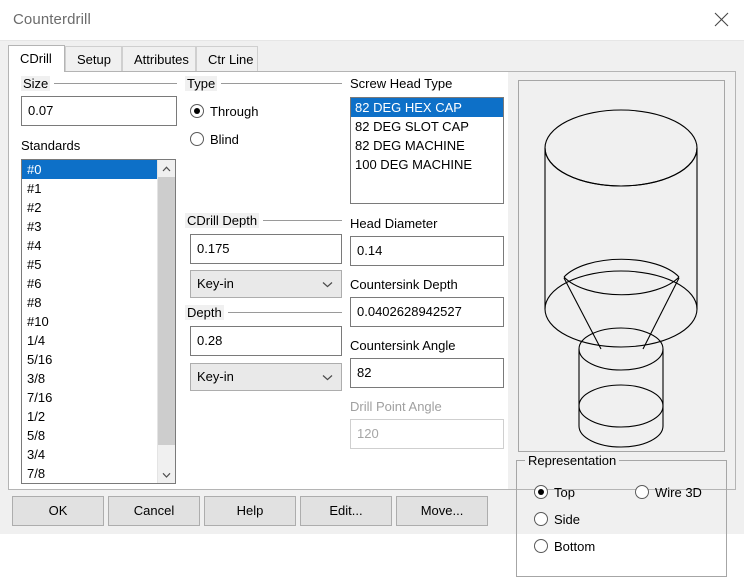 The height and width of the screenshot is (577, 744). Describe the element at coordinates (427, 434) in the screenshot. I see `drill-point-angle-input: 120` at that location.